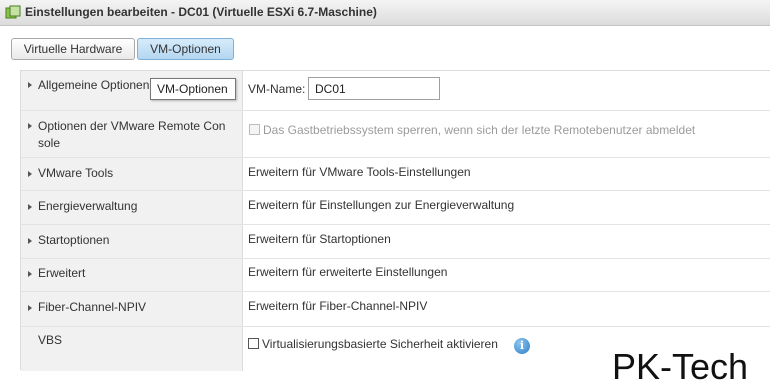  I want to click on row-label-cell: Startoptionen, so click(132, 241).